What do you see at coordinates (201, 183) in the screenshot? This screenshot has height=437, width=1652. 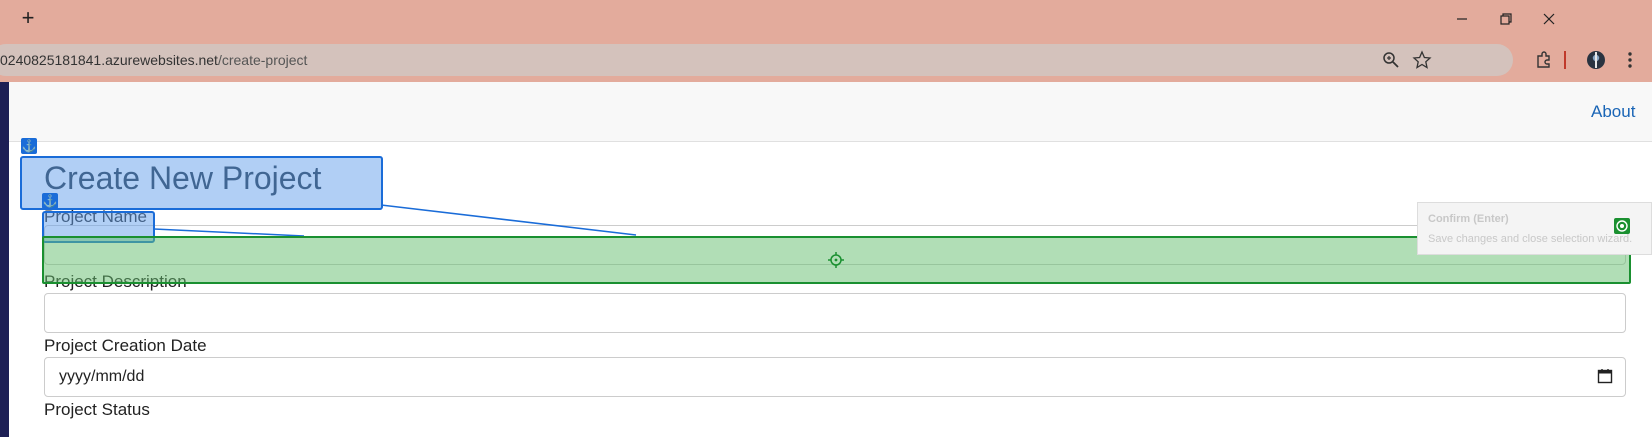 I see `title-highlight-box` at bounding box center [201, 183].